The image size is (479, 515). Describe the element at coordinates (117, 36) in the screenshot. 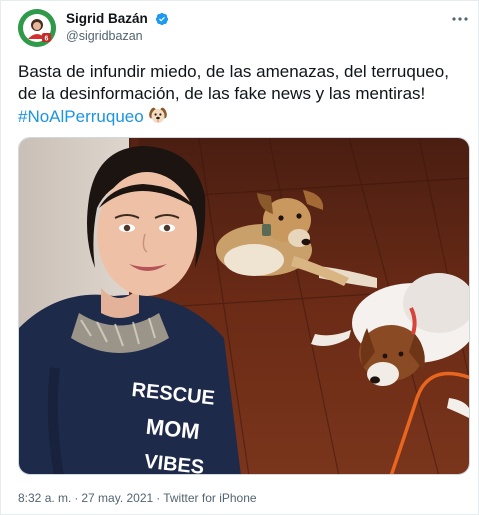

I see `author-handle: @sigridbazan` at that location.